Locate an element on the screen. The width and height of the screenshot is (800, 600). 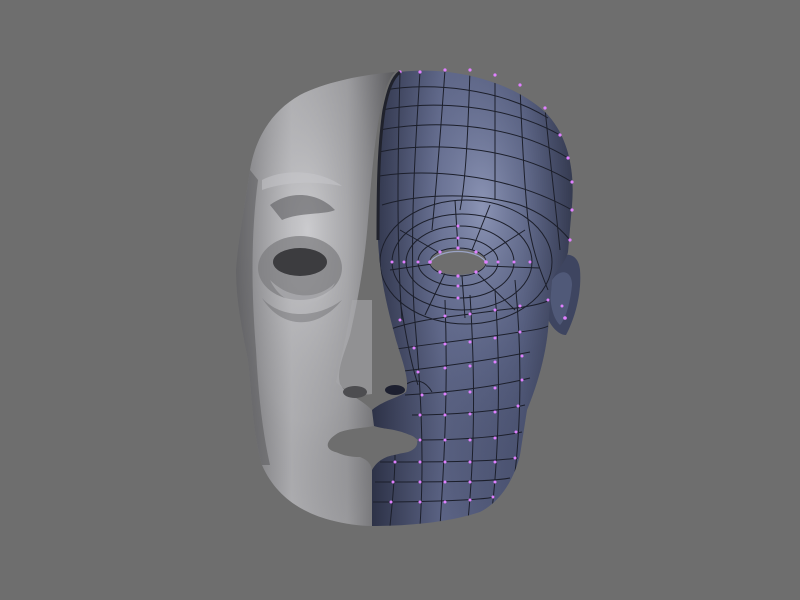
blue-eye-hole is located at coordinates (458, 262).